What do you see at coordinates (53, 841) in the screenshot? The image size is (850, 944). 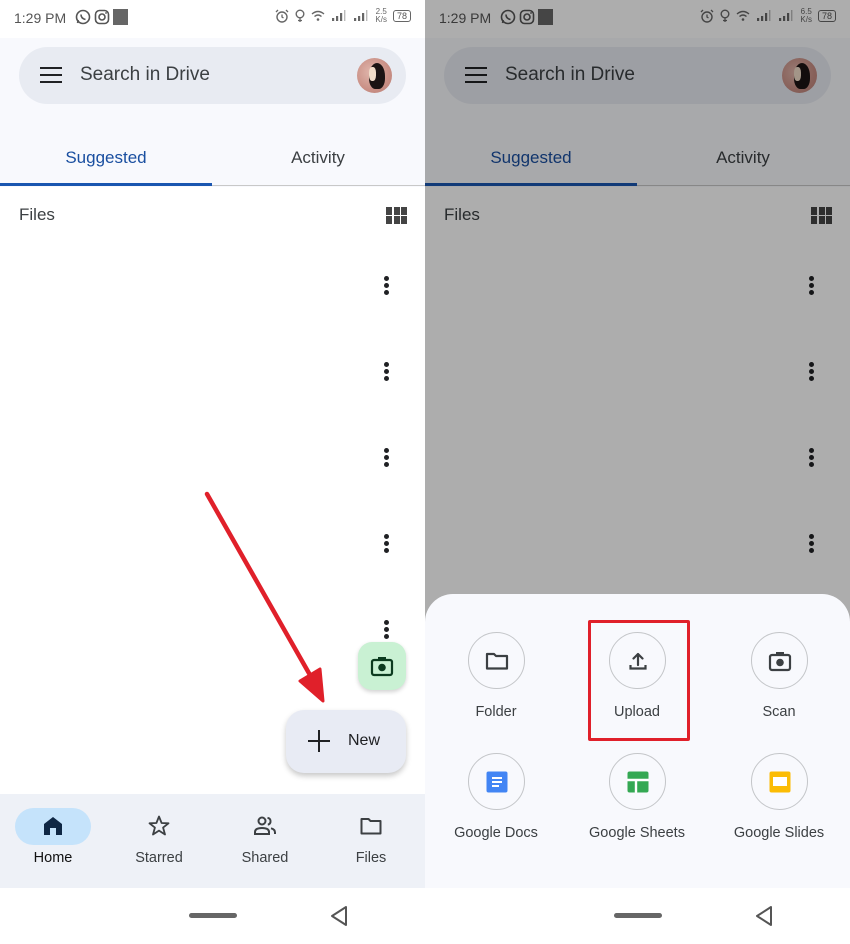 I see `nav-home: Home` at bounding box center [53, 841].